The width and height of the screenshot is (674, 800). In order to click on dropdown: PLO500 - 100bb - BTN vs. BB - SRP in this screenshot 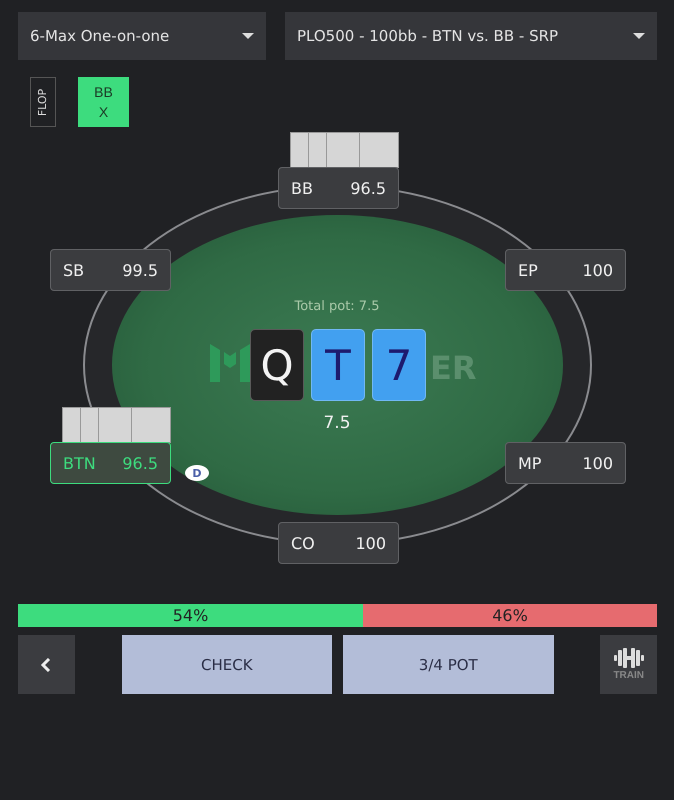, I will do `click(471, 36)`.